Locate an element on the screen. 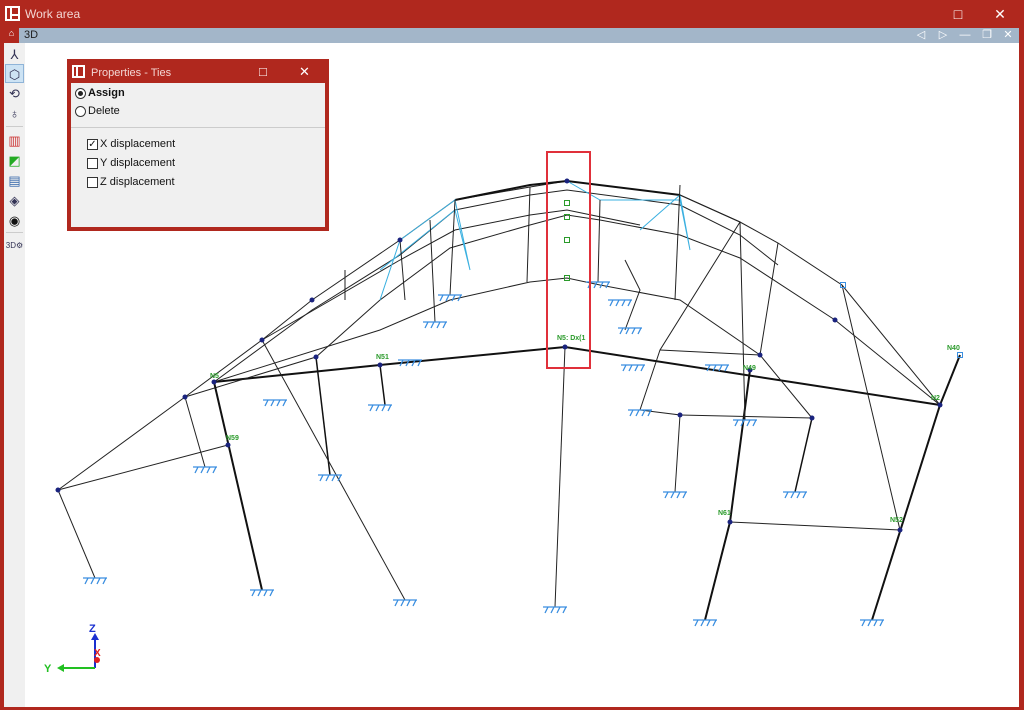 The image size is (1024, 710). dialog-divider is located at coordinates (198, 127).